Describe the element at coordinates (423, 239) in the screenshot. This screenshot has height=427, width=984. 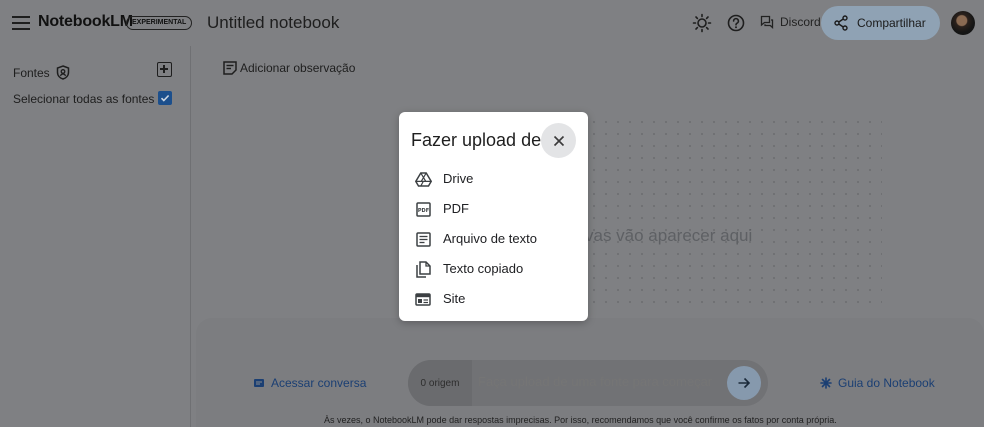
I see `text-file-icon` at that location.